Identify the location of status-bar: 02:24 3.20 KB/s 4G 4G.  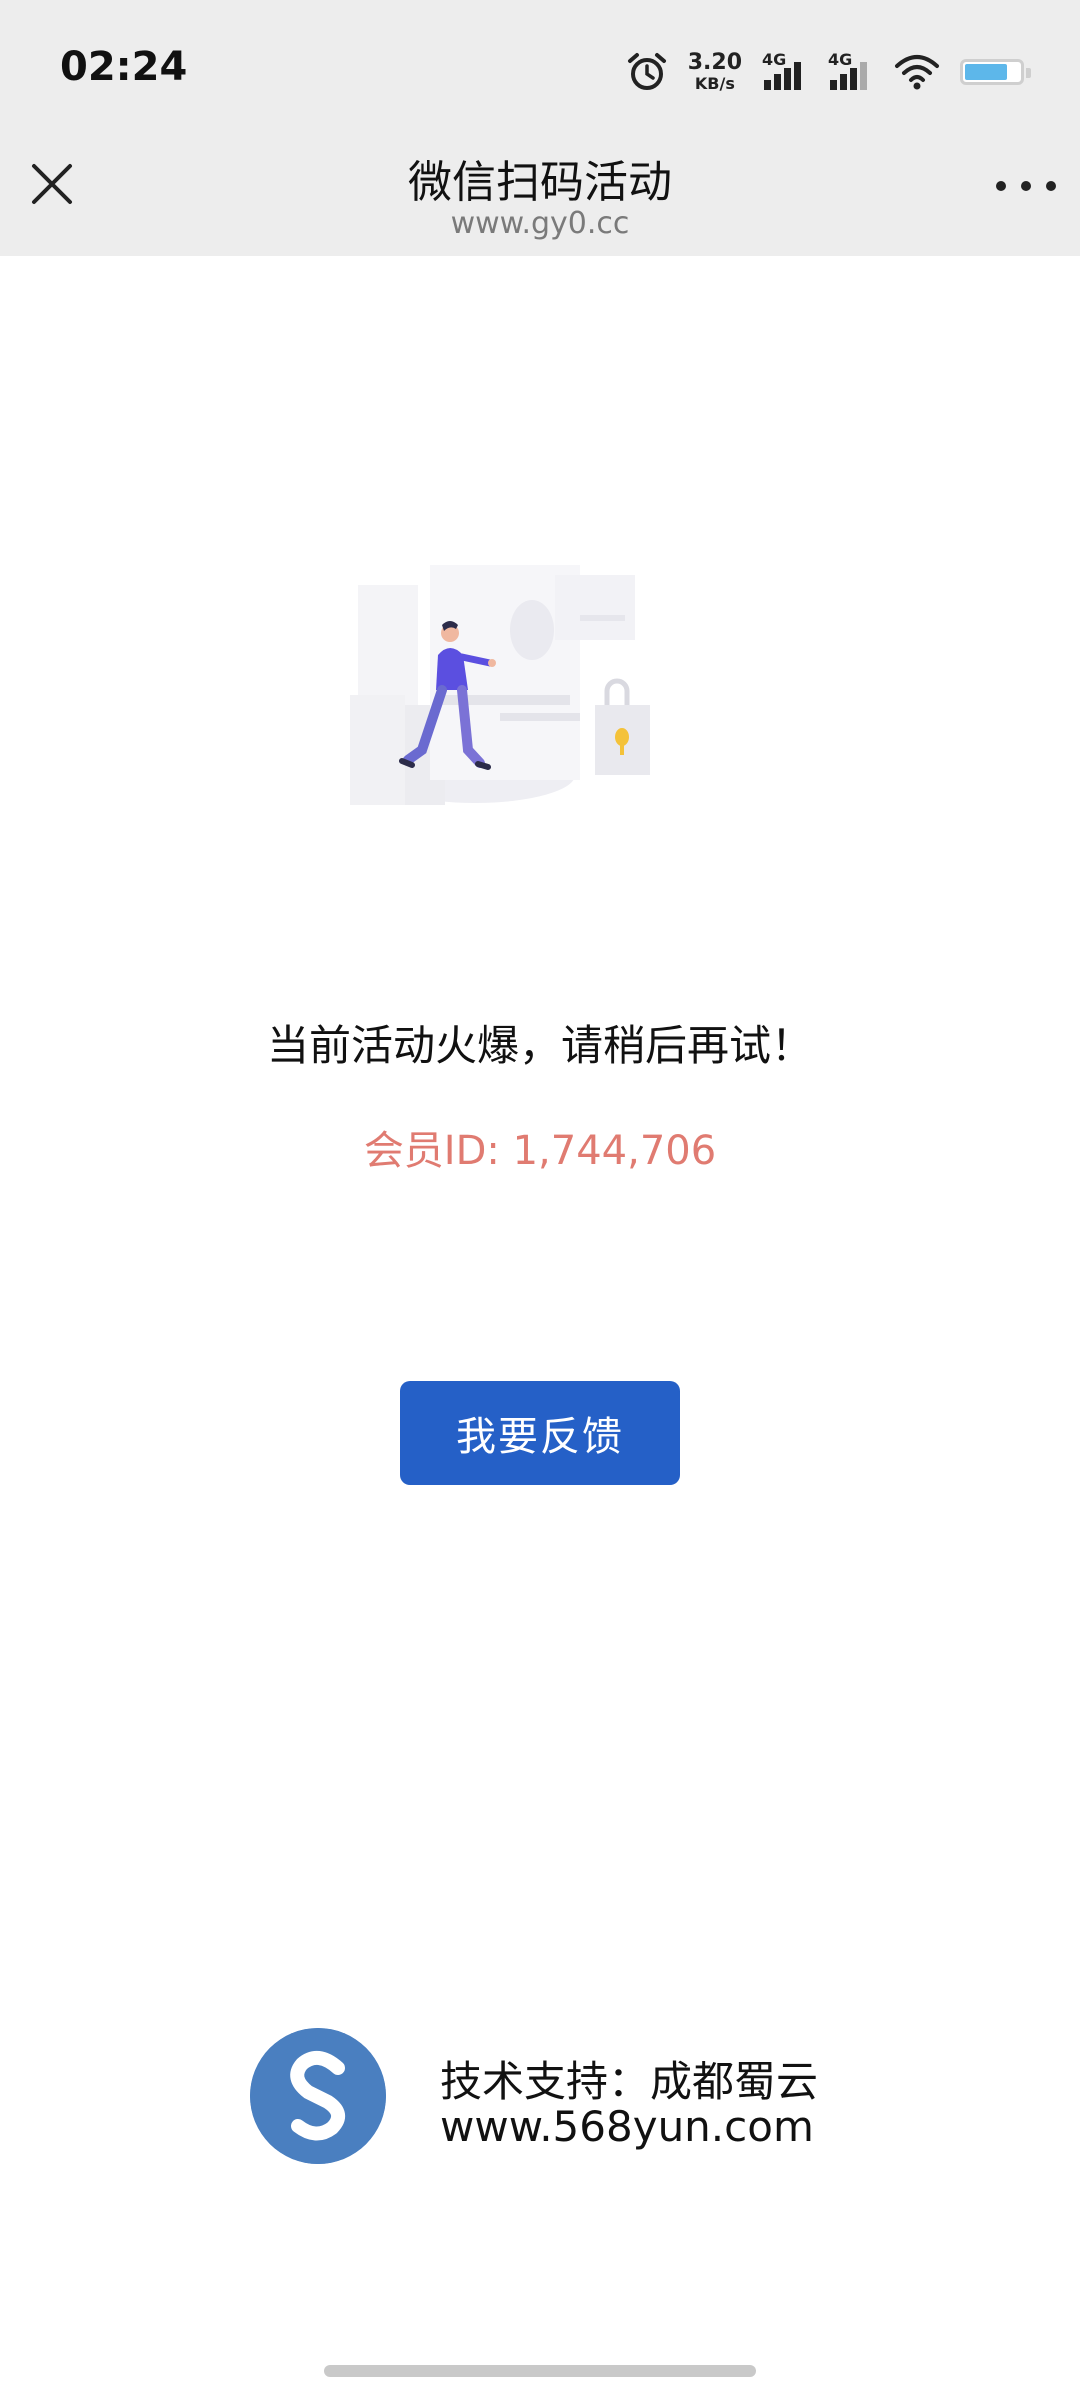
(540, 65).